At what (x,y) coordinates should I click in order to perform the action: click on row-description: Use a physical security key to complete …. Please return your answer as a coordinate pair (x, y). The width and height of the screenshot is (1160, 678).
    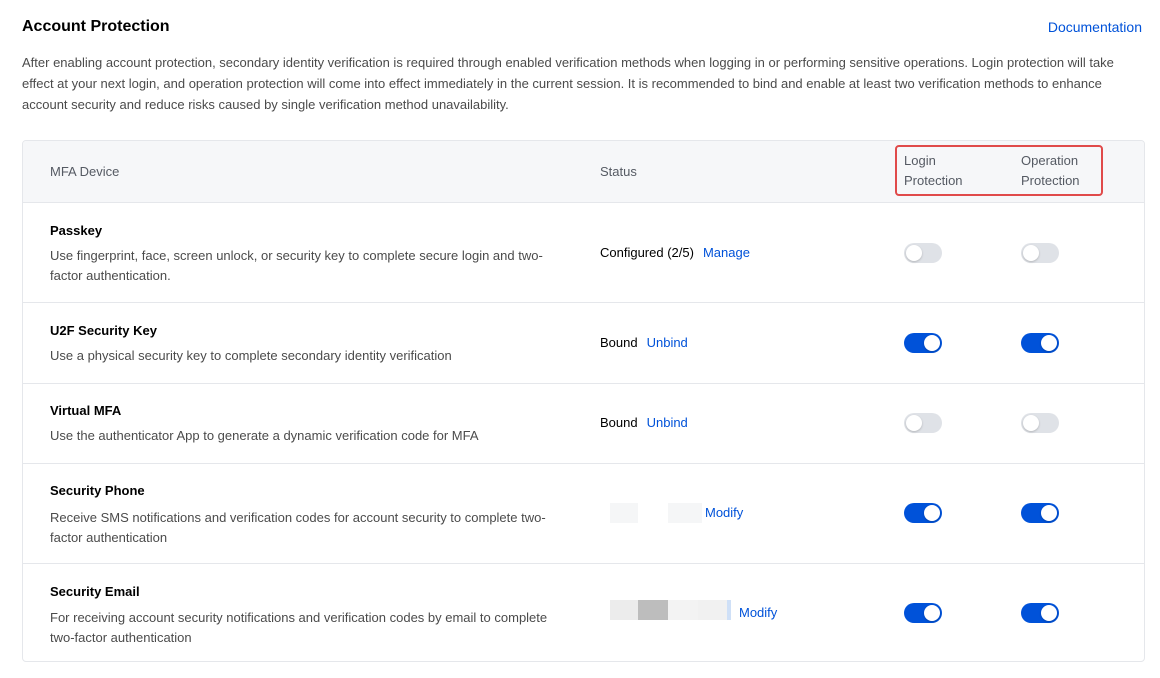
    Looking at the image, I should click on (251, 355).